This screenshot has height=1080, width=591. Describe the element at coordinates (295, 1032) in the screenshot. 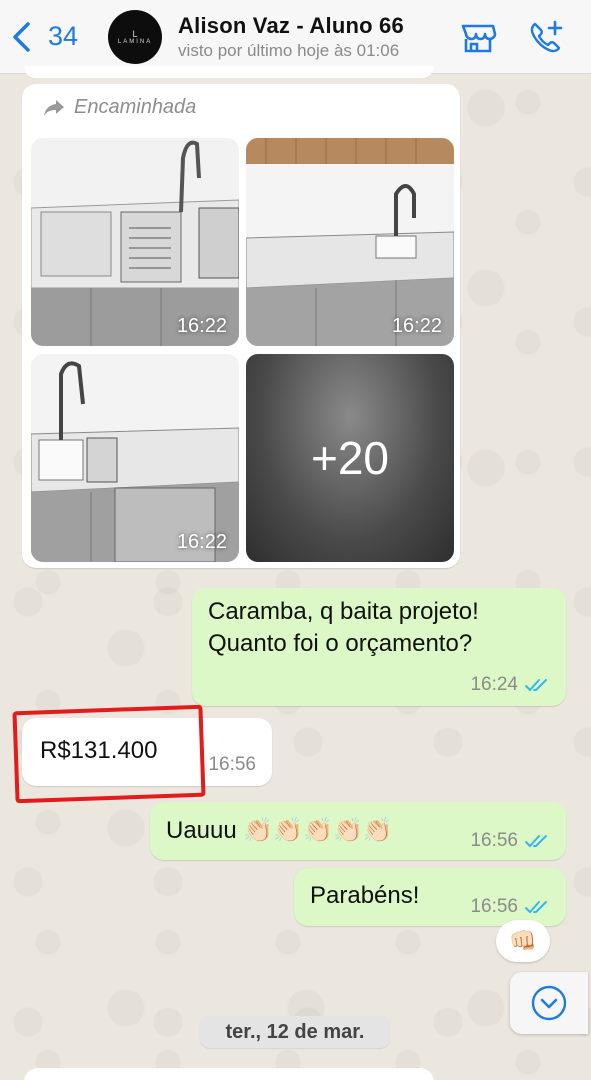

I see `date-separator: ter., 12 de mar.` at that location.